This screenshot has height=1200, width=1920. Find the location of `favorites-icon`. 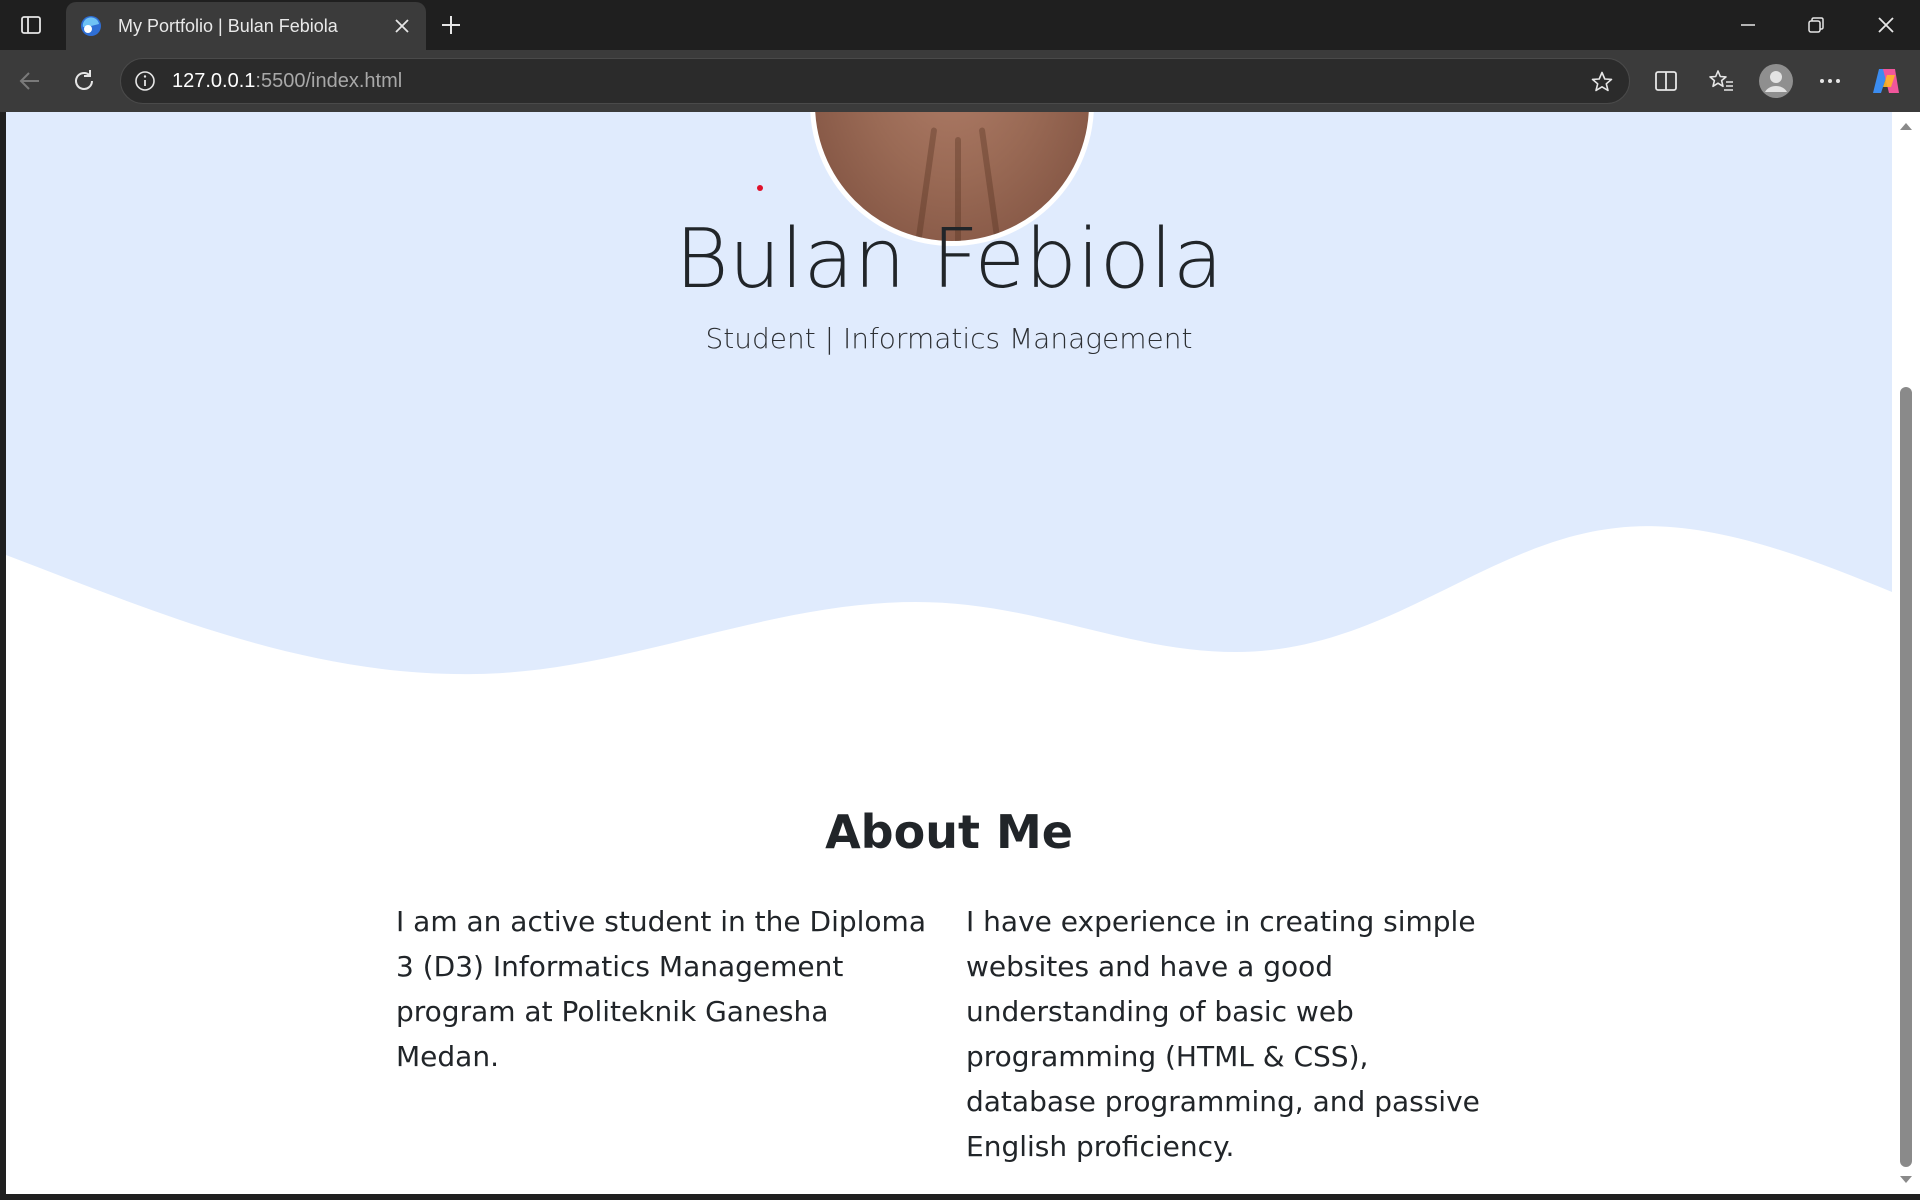

favorites-icon is located at coordinates (1721, 80).